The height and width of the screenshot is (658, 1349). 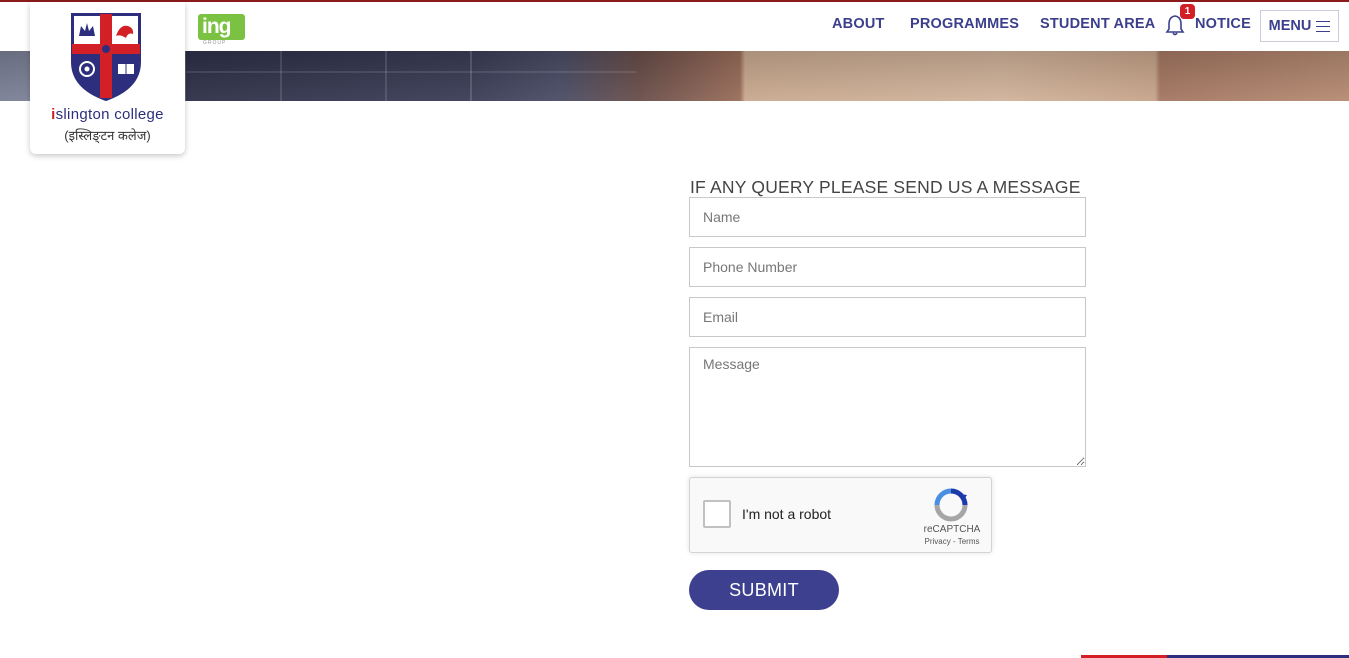 I want to click on nav-about: ABOUT, so click(x=858, y=24).